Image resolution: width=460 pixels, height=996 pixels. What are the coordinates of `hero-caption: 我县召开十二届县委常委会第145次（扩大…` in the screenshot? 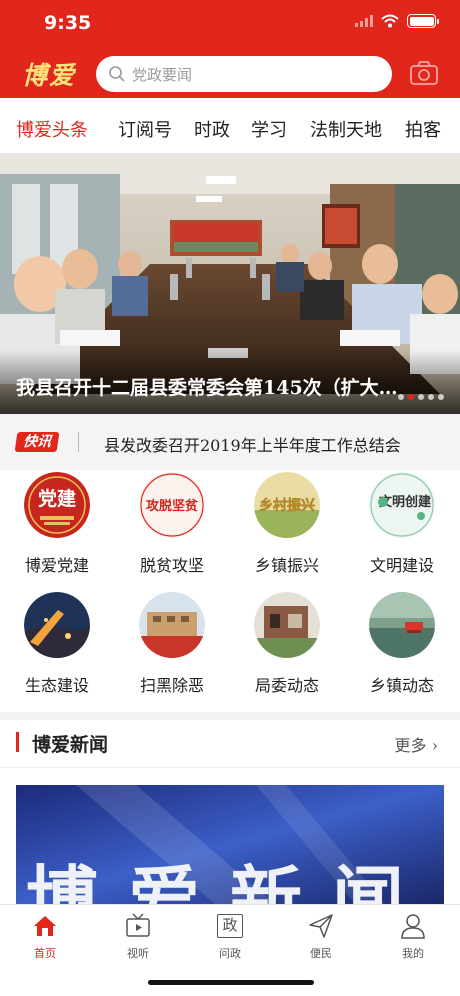 It's located at (207, 388).